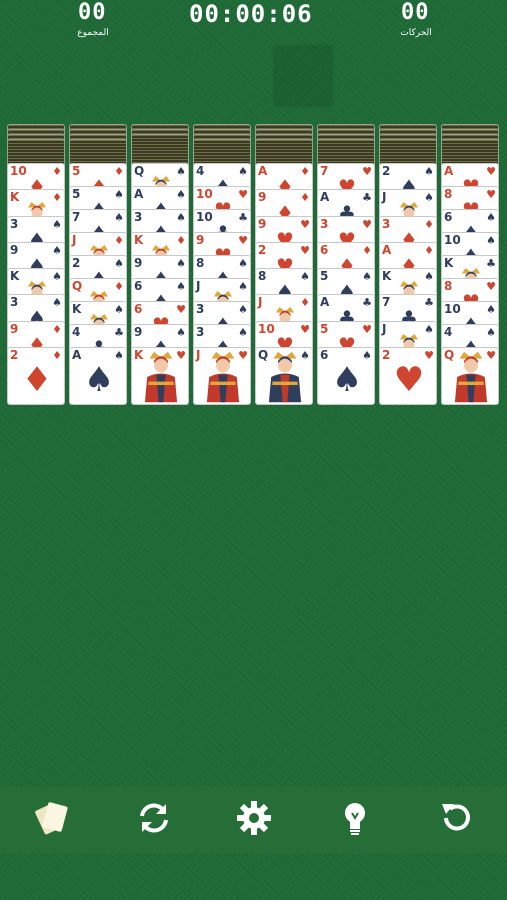  I want to click on playing-card: J♥♥, so click(222, 376).